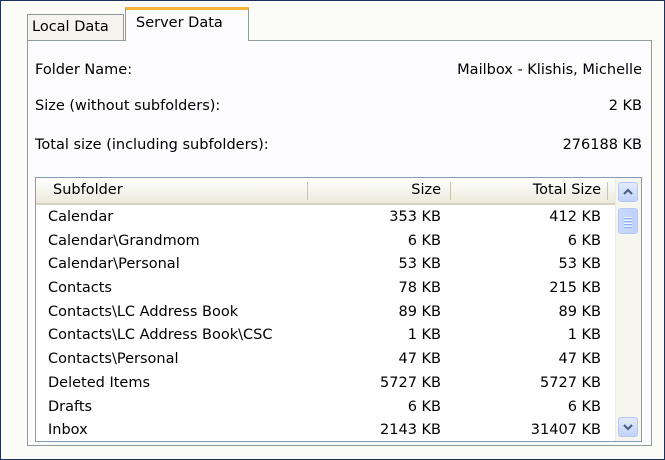  Describe the element at coordinates (426, 190) in the screenshot. I see `column-header-size: Size` at that location.